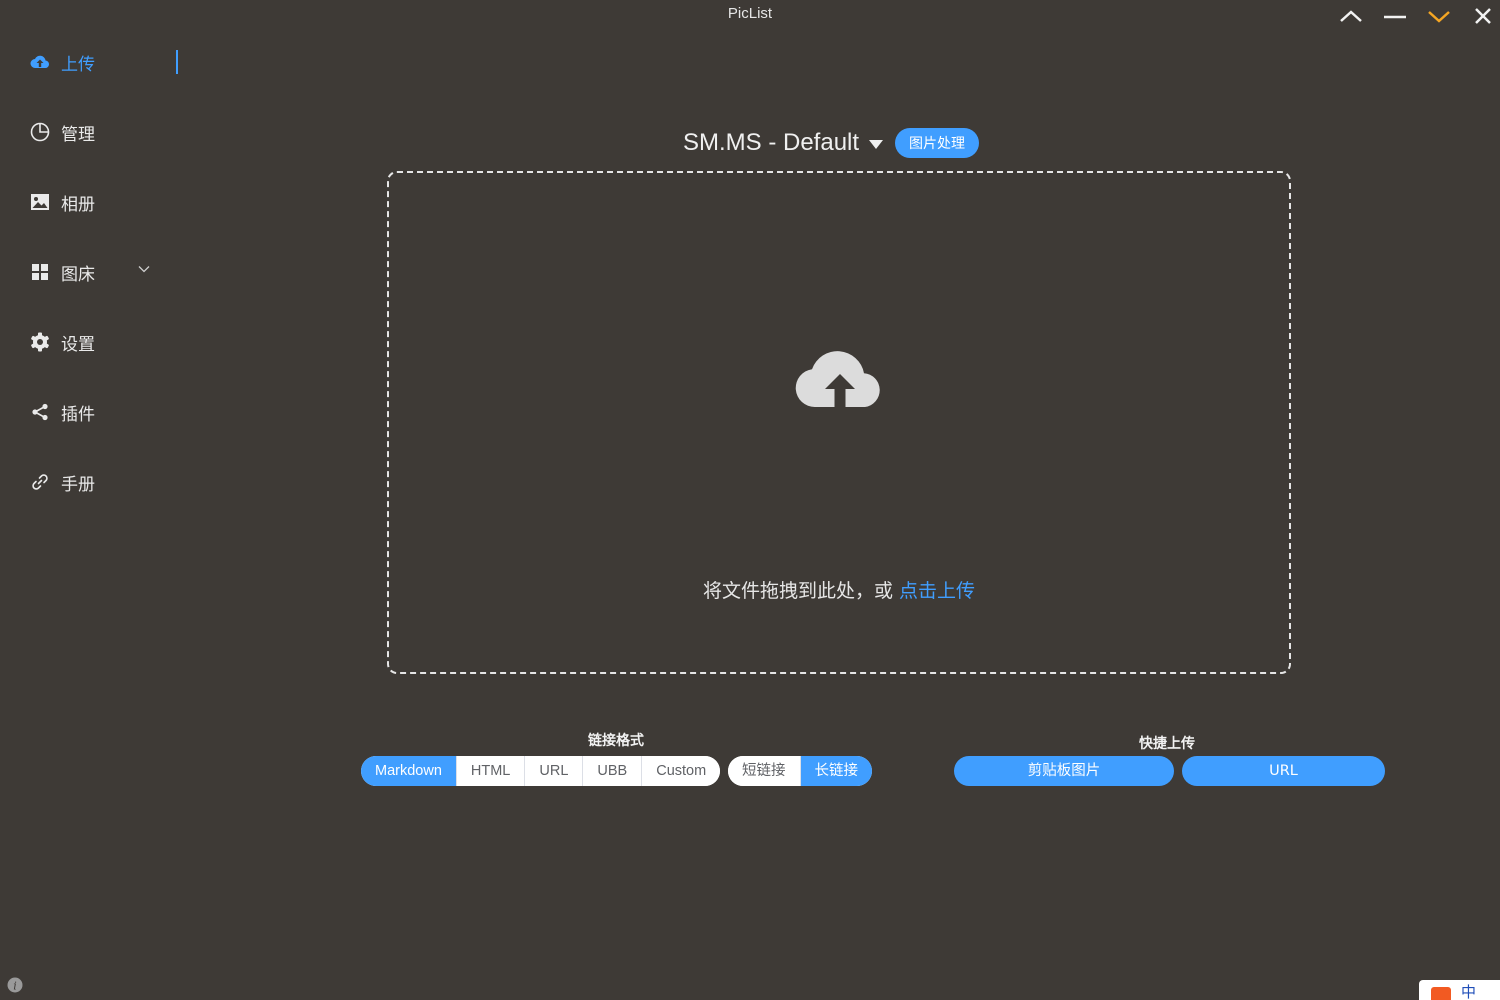 The width and height of the screenshot is (1500, 1000). I want to click on sidebar-item-manage: 管理, so click(100, 132).